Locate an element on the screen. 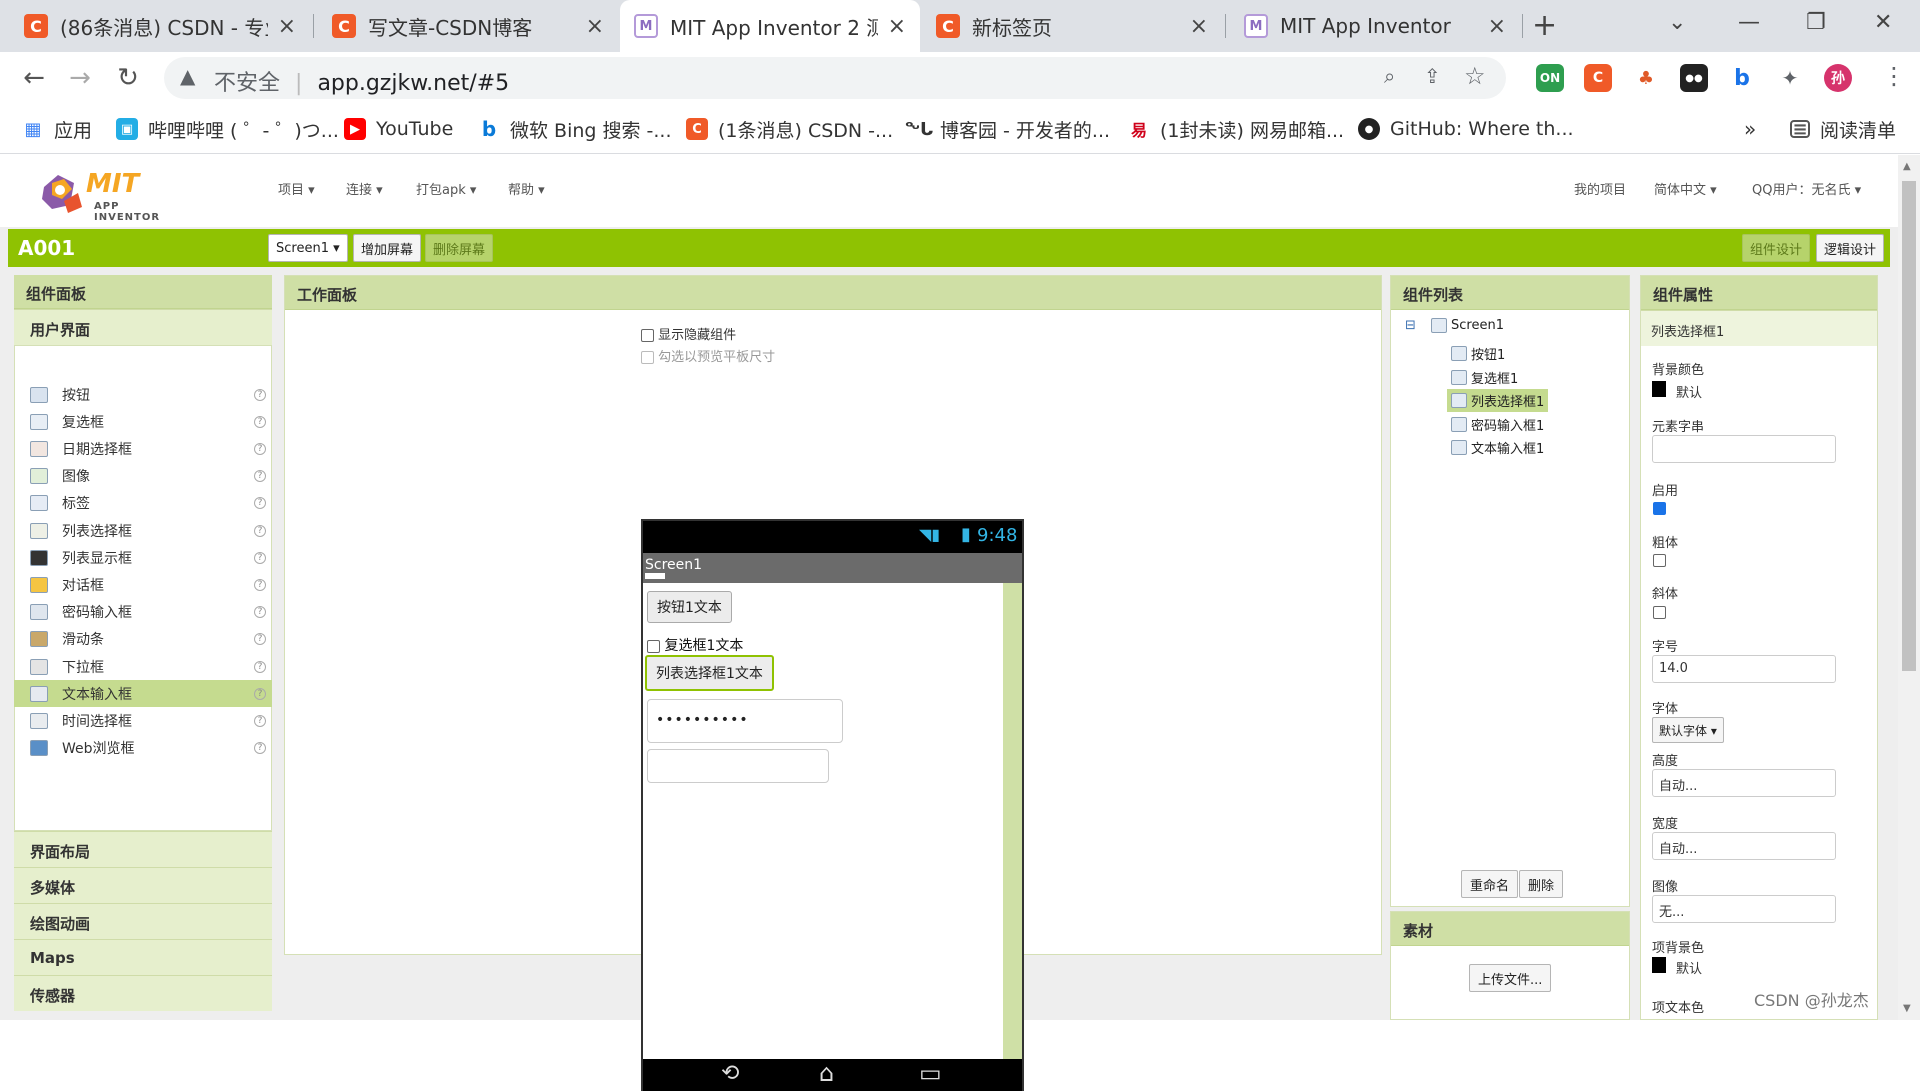 Image resolution: width=1920 pixels, height=1091 pixels. share-icon: ⇪ is located at coordinates (1432, 76).